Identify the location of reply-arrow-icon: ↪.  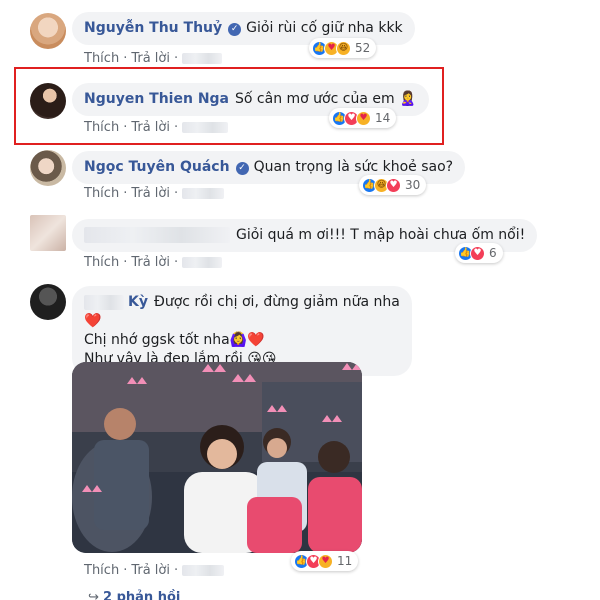
(96, 595).